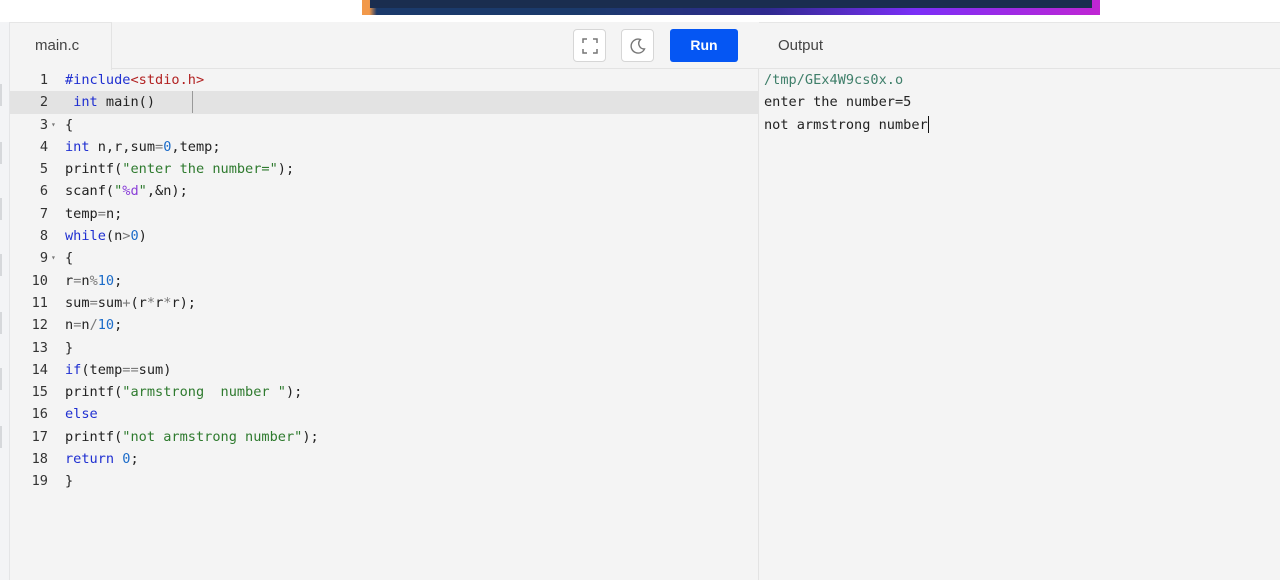  I want to click on code-text: r=n%10;, so click(94, 280).